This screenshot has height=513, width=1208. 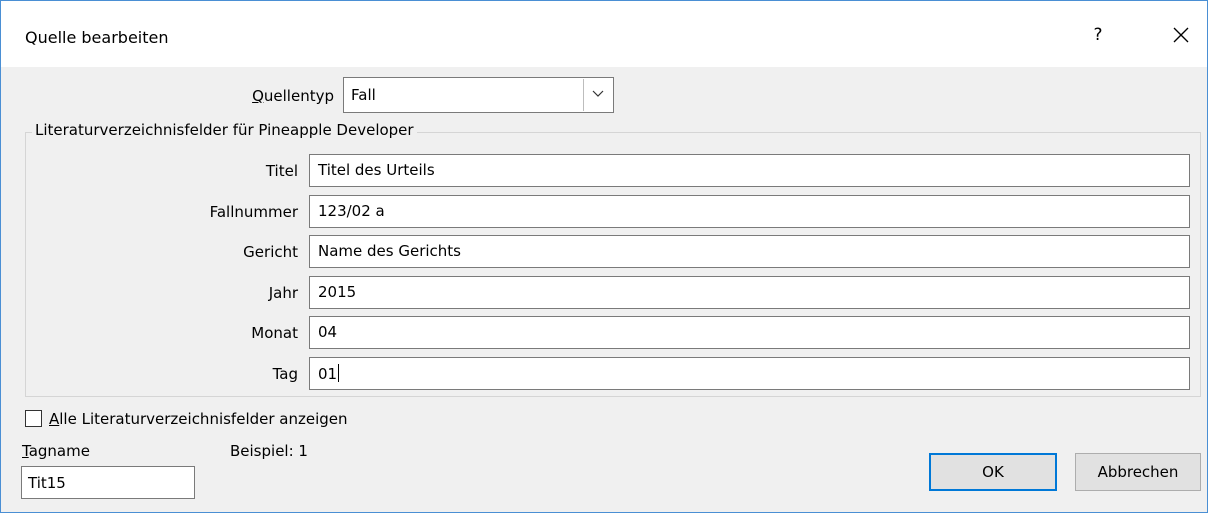 What do you see at coordinates (749, 170) in the screenshot?
I see `title-input: Titel des Urteils` at bounding box center [749, 170].